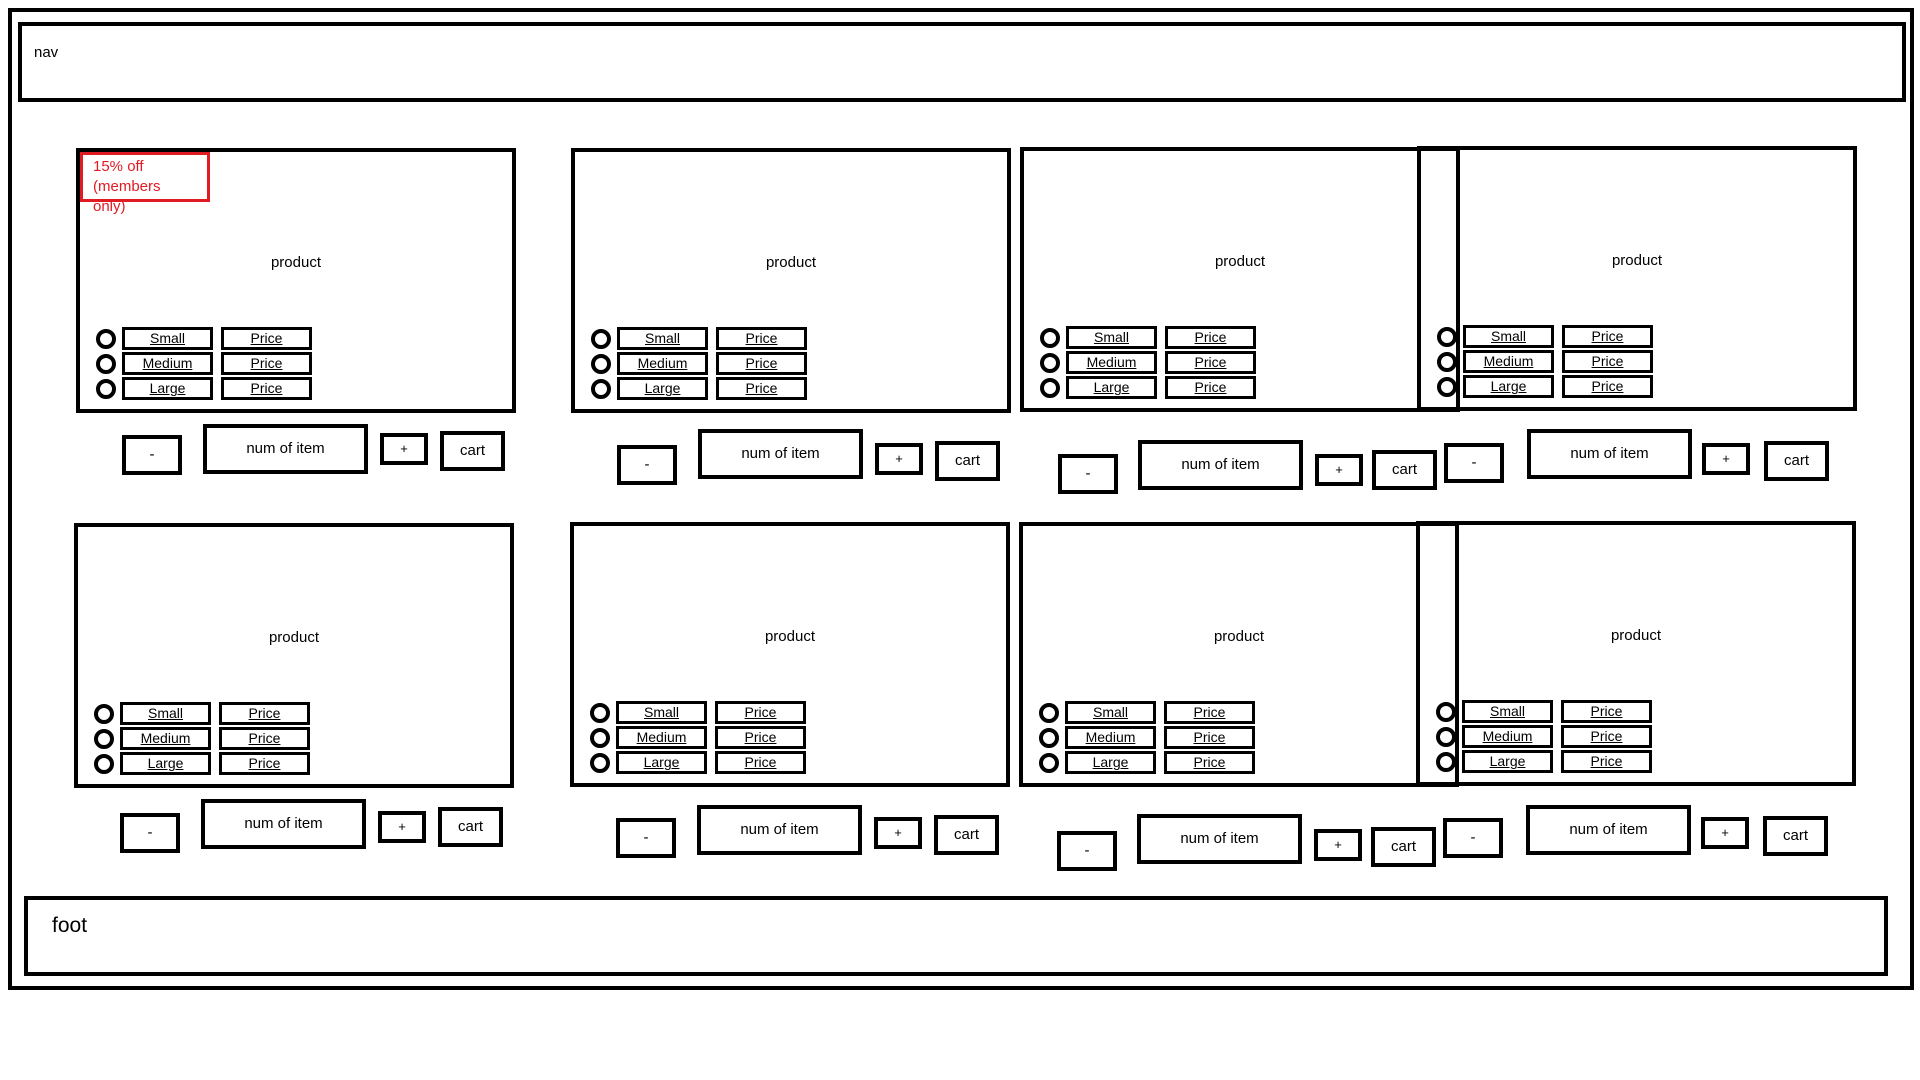 Image resolution: width=1920 pixels, height=1080 pixels. Describe the element at coordinates (956, 936) in the screenshot. I see `footer: foot` at that location.